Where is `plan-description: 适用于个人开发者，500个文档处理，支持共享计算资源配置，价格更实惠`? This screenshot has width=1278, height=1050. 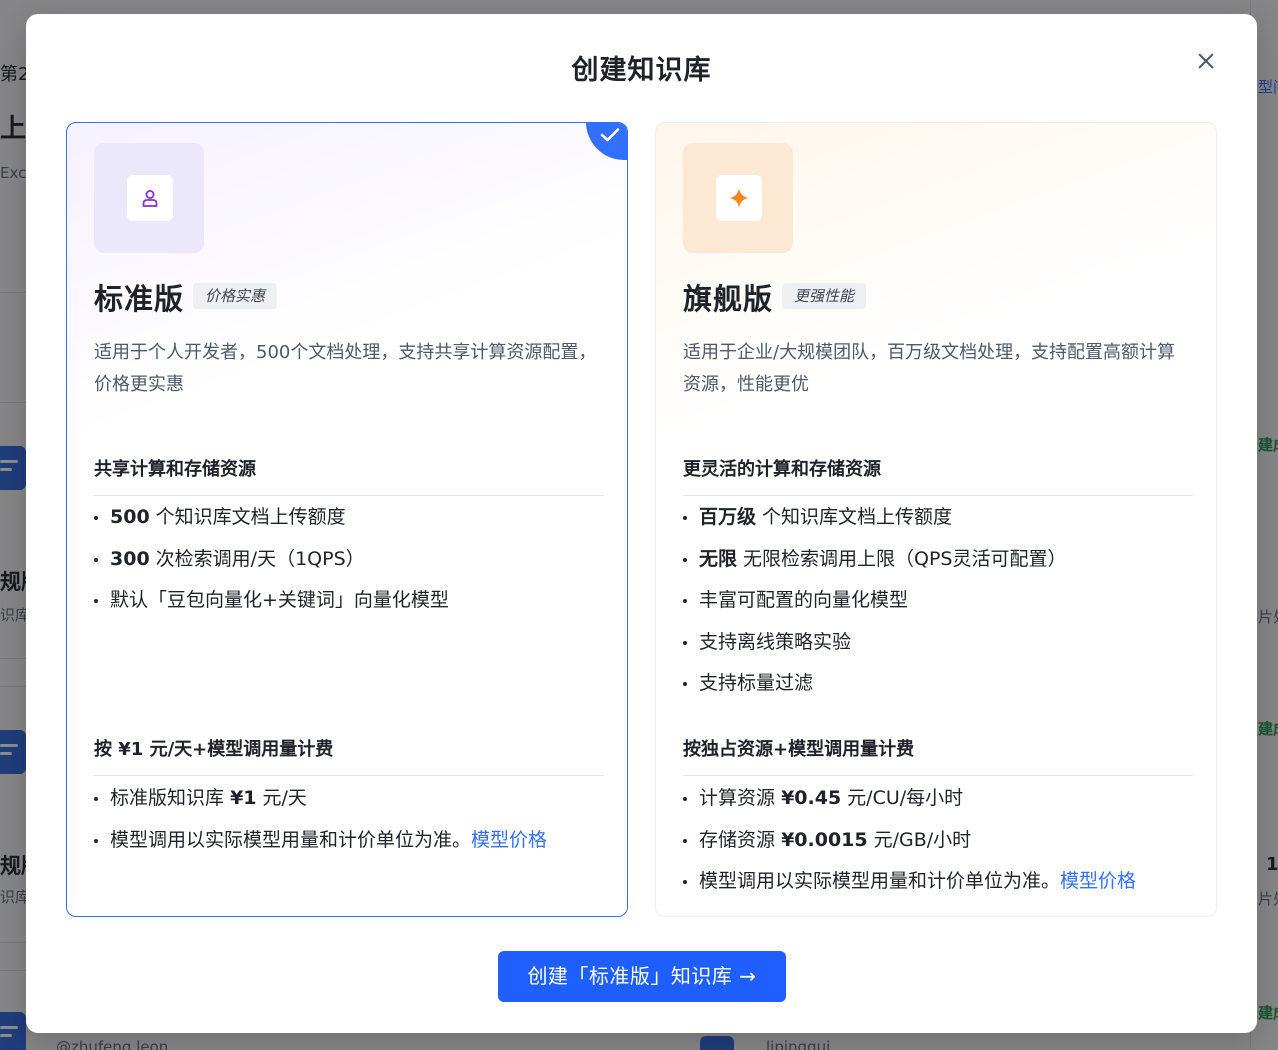 plan-description: 适用于个人开发者，500个文档处理，支持共享计算资源配置，价格更实惠 is located at coordinates (345, 368).